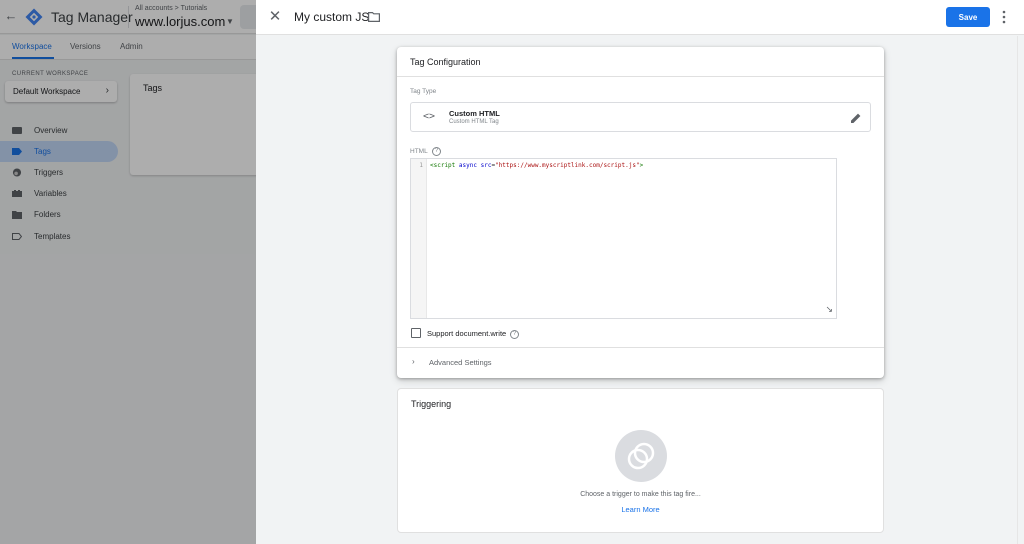  What do you see at coordinates (474, 113) in the screenshot?
I see `tag-type-name: Custom HTML` at bounding box center [474, 113].